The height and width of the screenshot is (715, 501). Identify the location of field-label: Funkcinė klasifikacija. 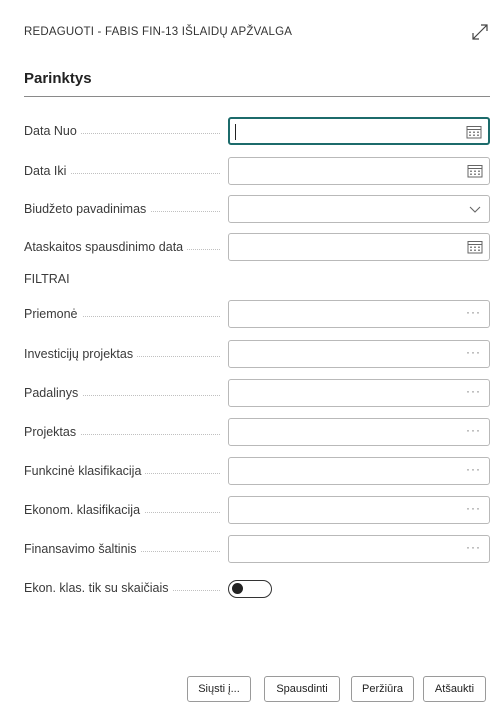
(85, 471).